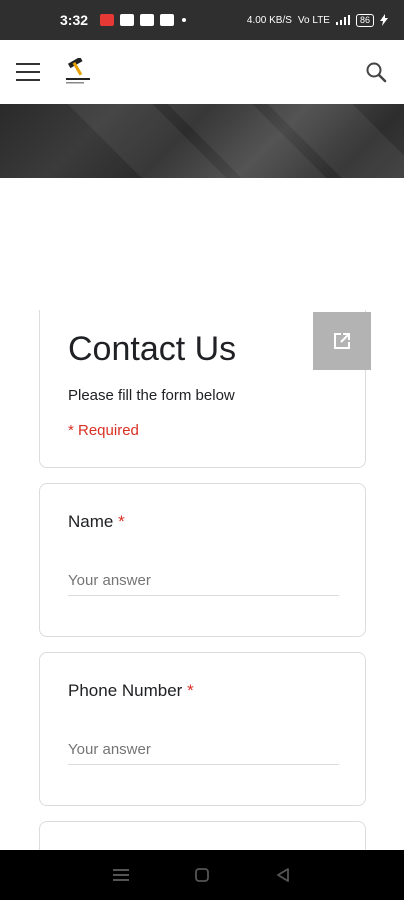  Describe the element at coordinates (313, 20) in the screenshot. I see `signal-label: Vo LTE` at that location.